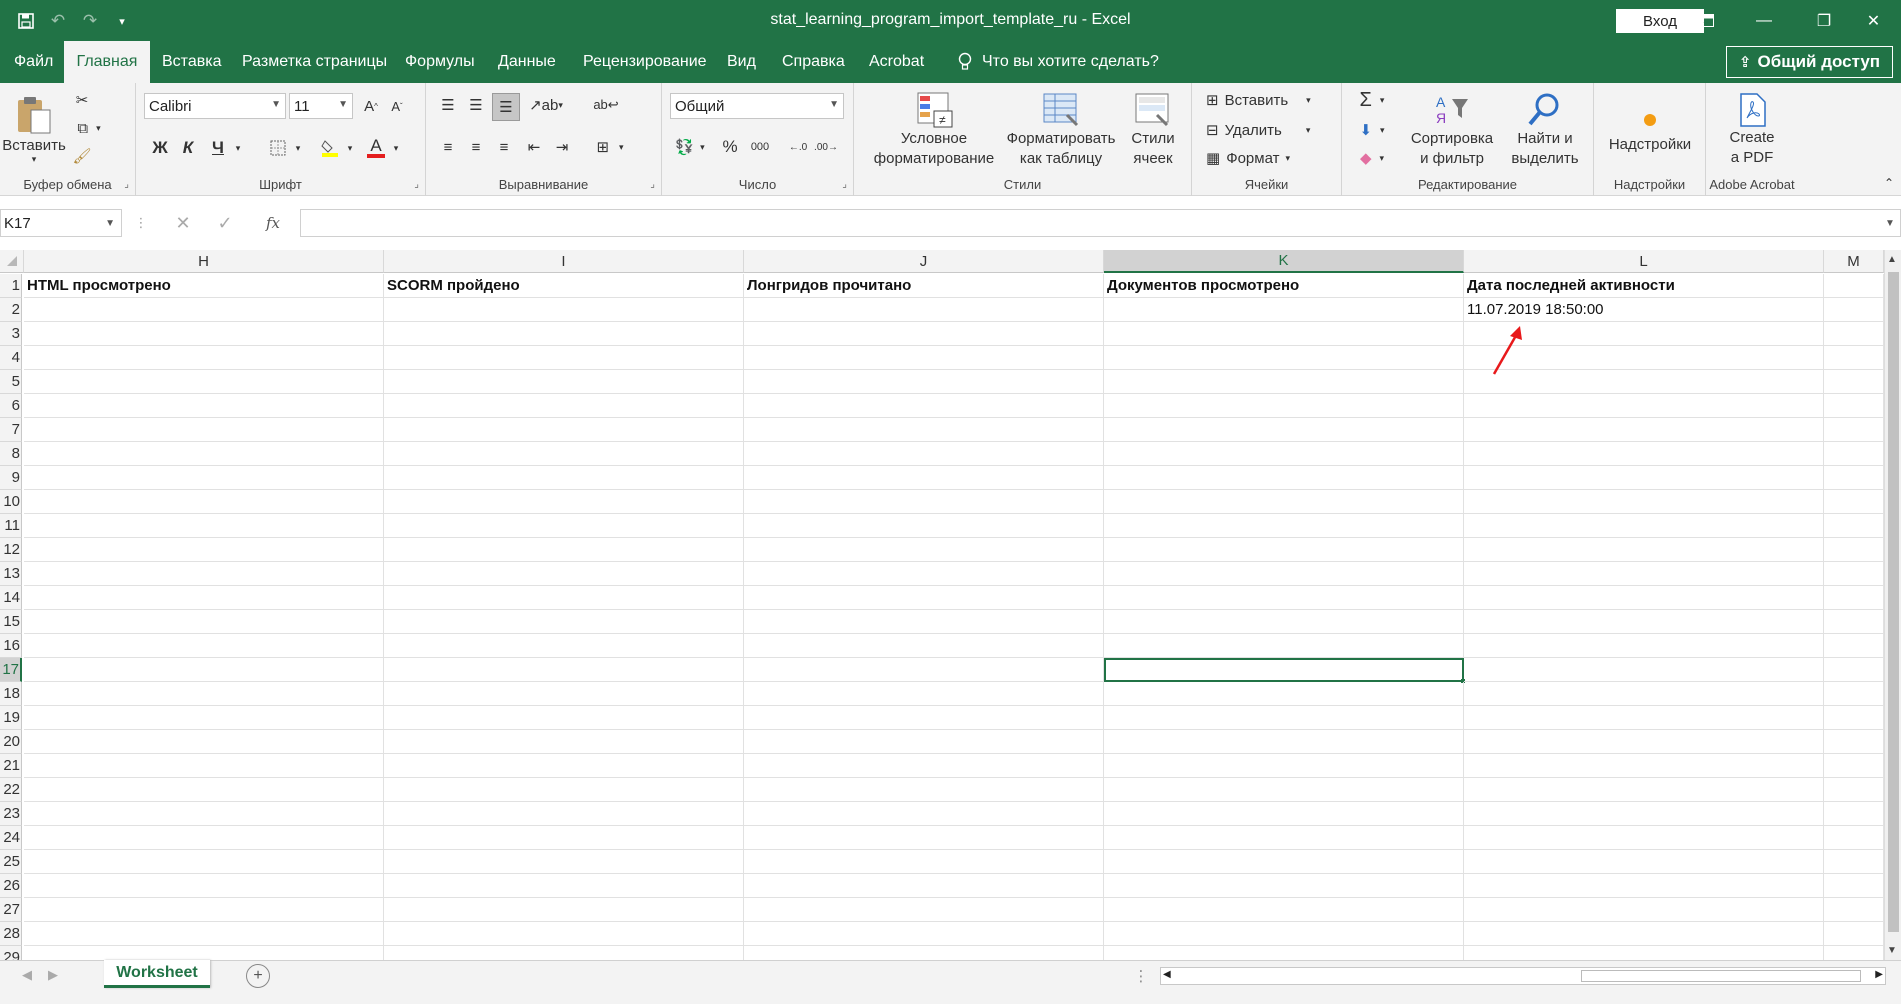 The height and width of the screenshot is (1004, 1901). Describe the element at coordinates (191, 62) in the screenshot. I see `tab-insert: Вставка` at that location.